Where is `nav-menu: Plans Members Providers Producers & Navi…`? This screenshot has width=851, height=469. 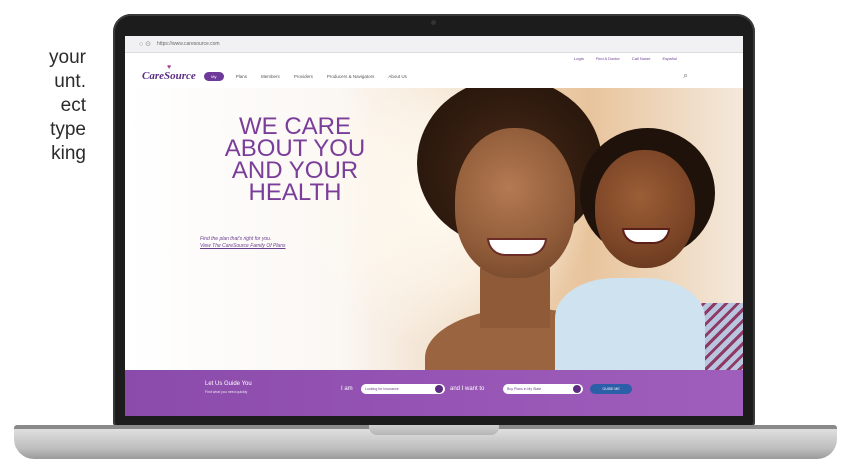
nav-menu: Plans Members Providers Producers & Navi… is located at coordinates (321, 76).